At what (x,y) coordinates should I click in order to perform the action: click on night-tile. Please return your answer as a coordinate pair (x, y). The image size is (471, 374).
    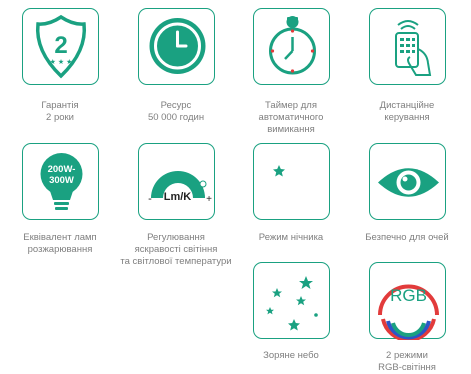
    Looking at the image, I should click on (291, 181).